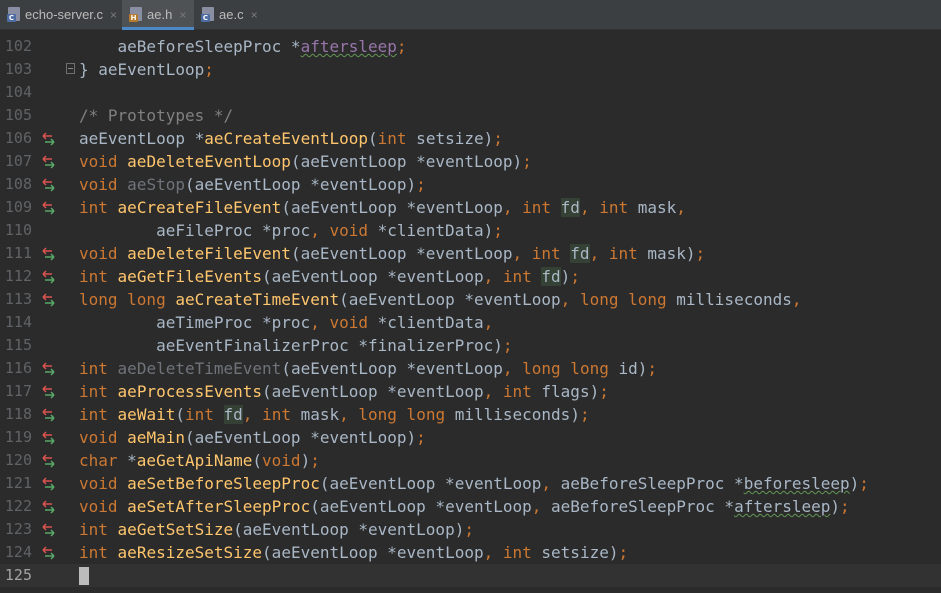  Describe the element at coordinates (470, 184) in the screenshot. I see `code-line: 108 void aeStop(aeEventLoop *eventLoop);` at that location.